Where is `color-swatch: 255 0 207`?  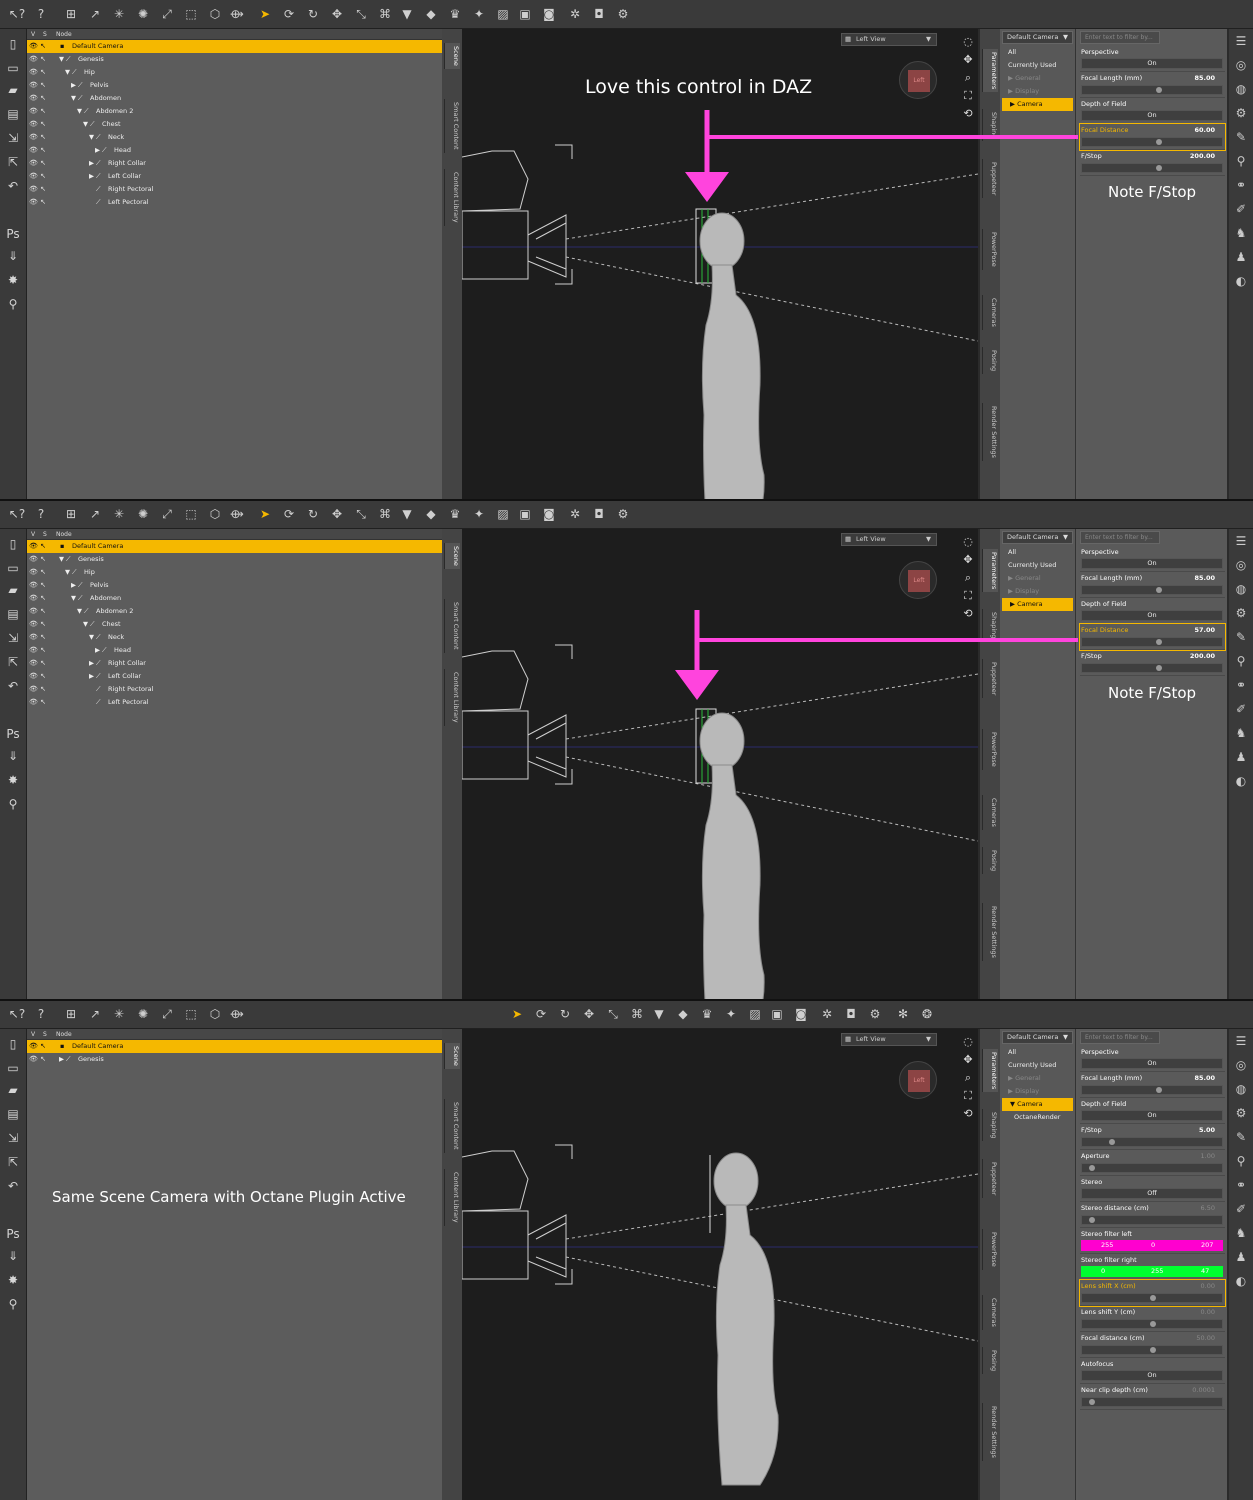
color-swatch: 255 0 207 is located at coordinates (1152, 1245).